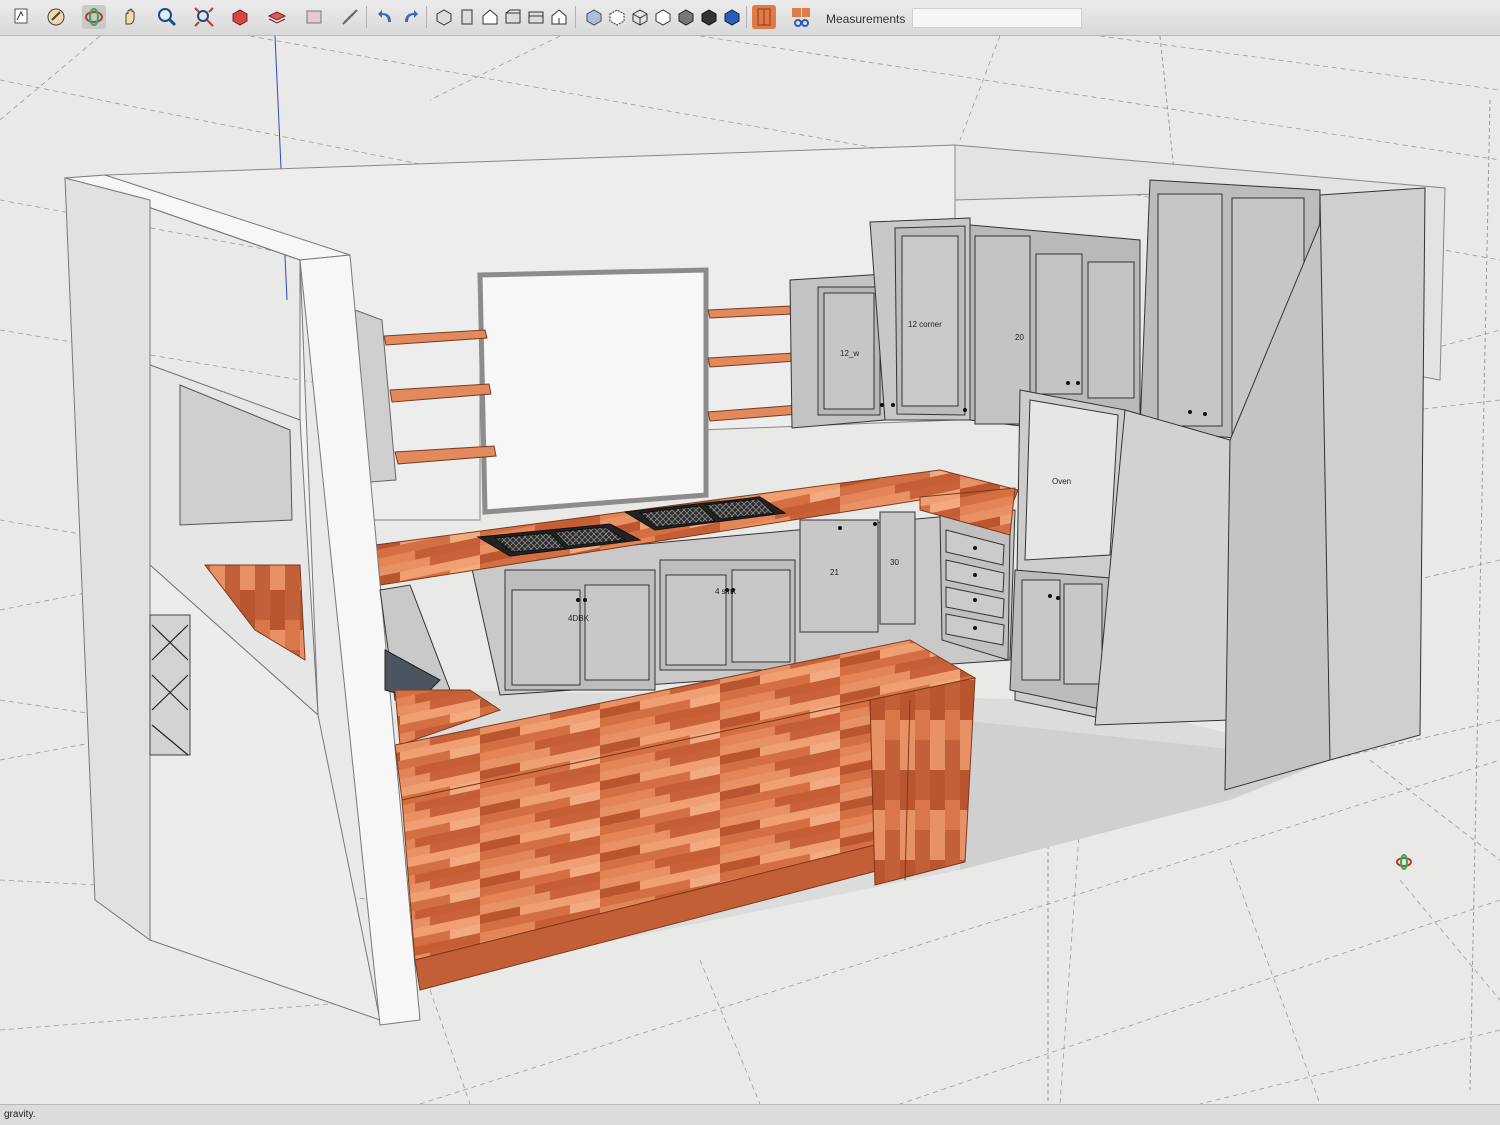  What do you see at coordinates (1019, 337) in the screenshot?
I see `label-upper-20: 20` at bounding box center [1019, 337].